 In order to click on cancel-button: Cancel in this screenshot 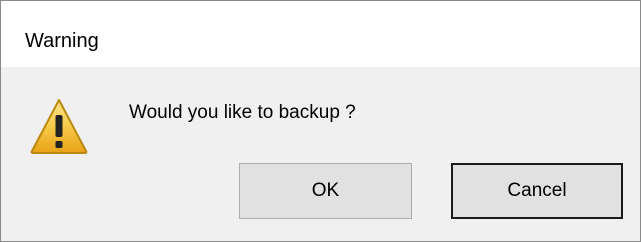, I will do `click(537, 191)`.